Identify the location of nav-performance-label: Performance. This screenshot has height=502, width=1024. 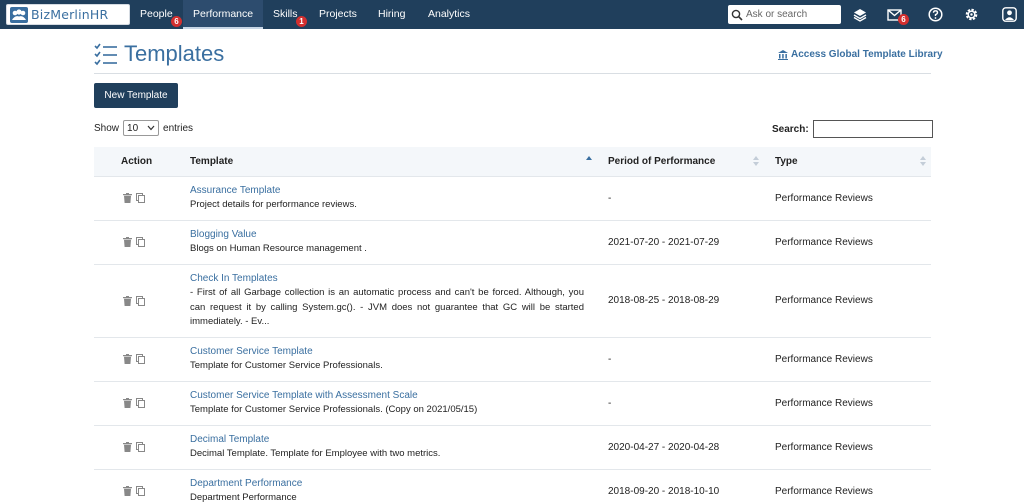
(223, 14).